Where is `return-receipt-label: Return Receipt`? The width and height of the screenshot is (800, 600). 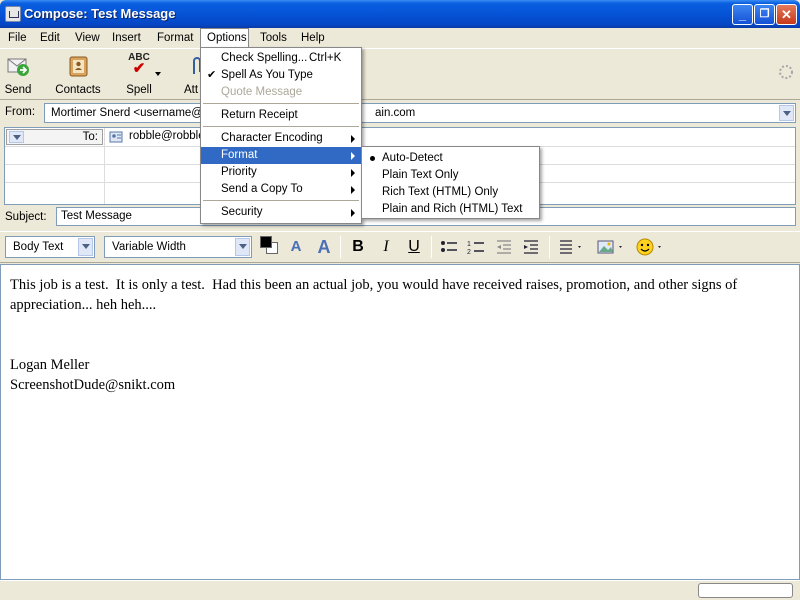
return-receipt-label: Return Receipt is located at coordinates (259, 115).